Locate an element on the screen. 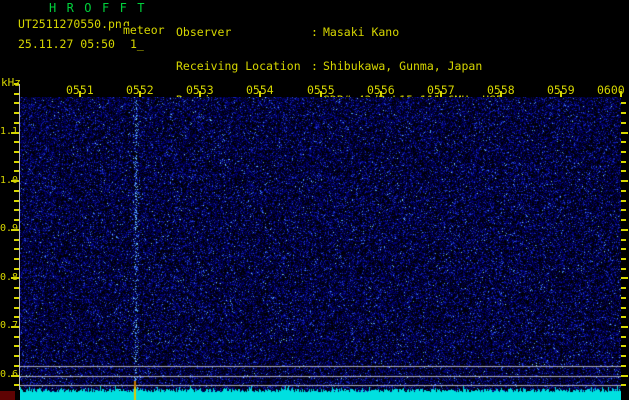  info-label: Observer is located at coordinates (204, 32).